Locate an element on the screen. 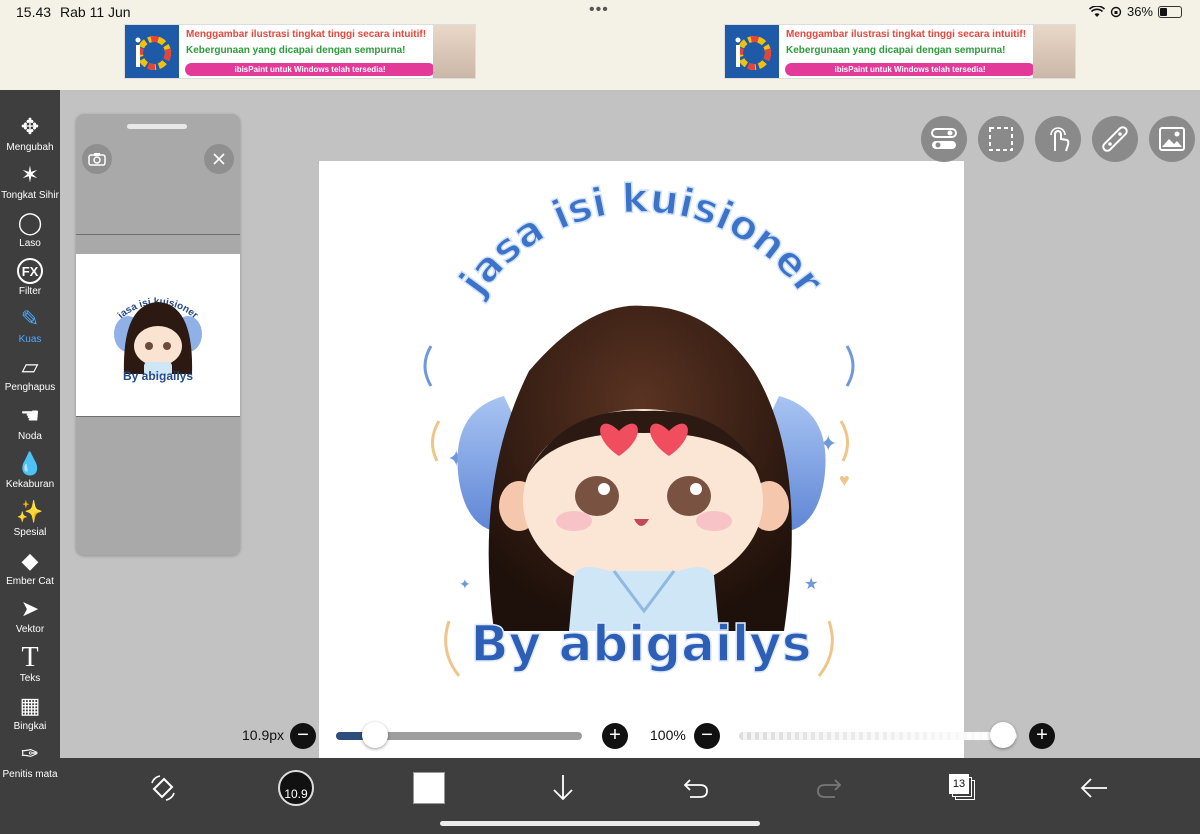 This screenshot has width=1200, height=834. tool-label: Teks is located at coordinates (30, 678).